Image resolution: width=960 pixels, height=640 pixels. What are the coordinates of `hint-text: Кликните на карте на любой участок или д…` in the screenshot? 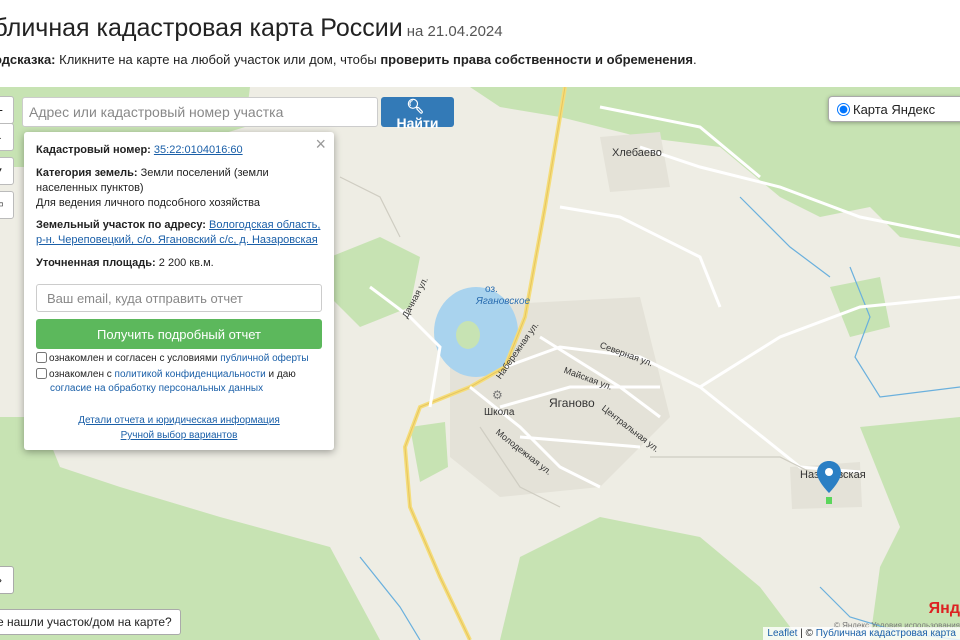 It's located at (218, 59).